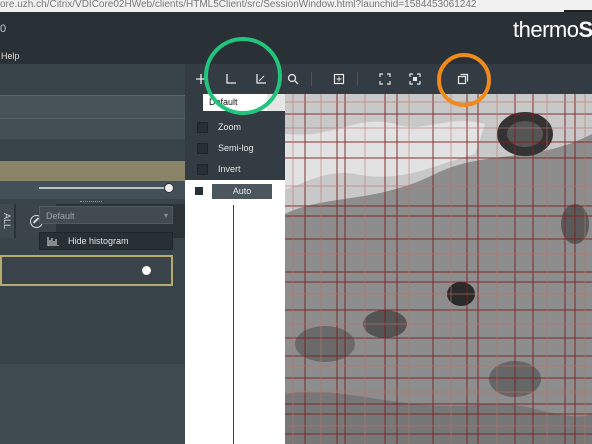  I want to click on contrast-slider, so click(104, 188).